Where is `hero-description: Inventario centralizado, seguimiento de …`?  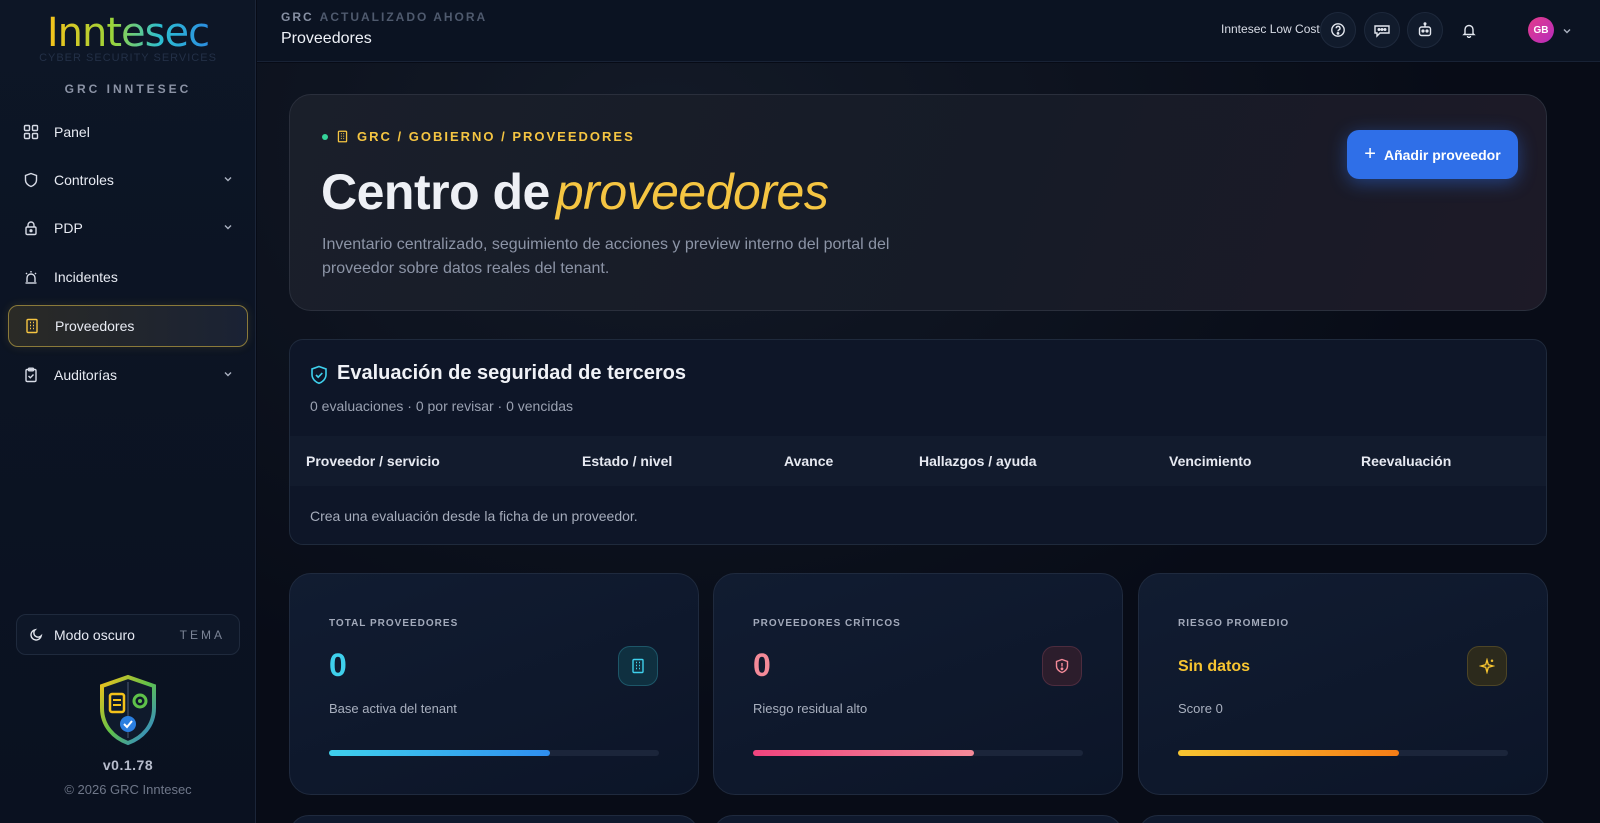 hero-description: Inventario centralizado, seguimiento de … is located at coordinates (606, 256).